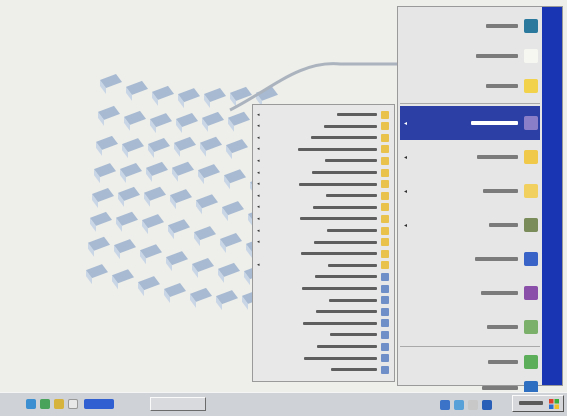  I want to click on tray-volume-icon, so click(45, 404).